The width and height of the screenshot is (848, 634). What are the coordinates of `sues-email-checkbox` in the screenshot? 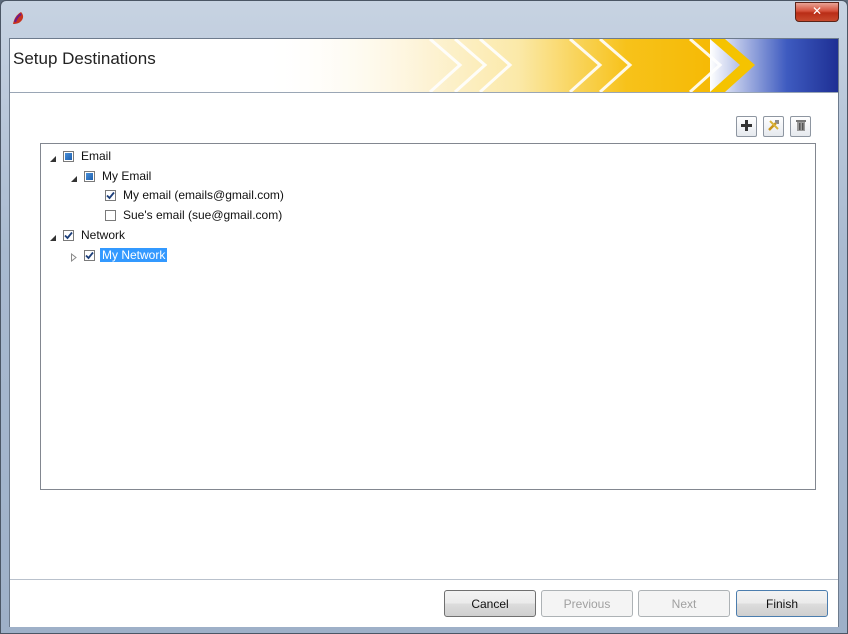 It's located at (110, 215).